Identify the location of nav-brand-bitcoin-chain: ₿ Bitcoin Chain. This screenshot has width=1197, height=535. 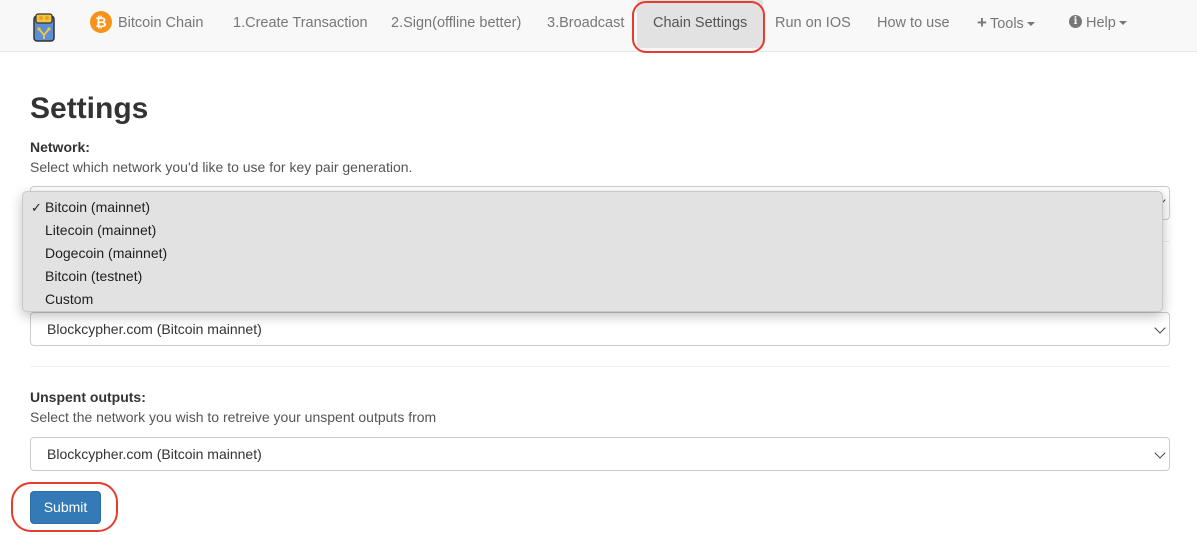
(146, 24).